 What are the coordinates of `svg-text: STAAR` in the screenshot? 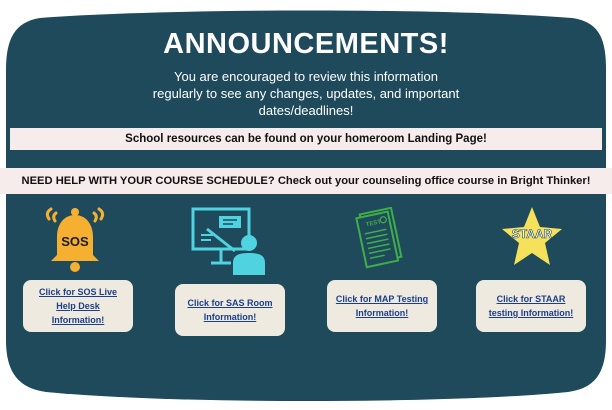 It's located at (532, 234).